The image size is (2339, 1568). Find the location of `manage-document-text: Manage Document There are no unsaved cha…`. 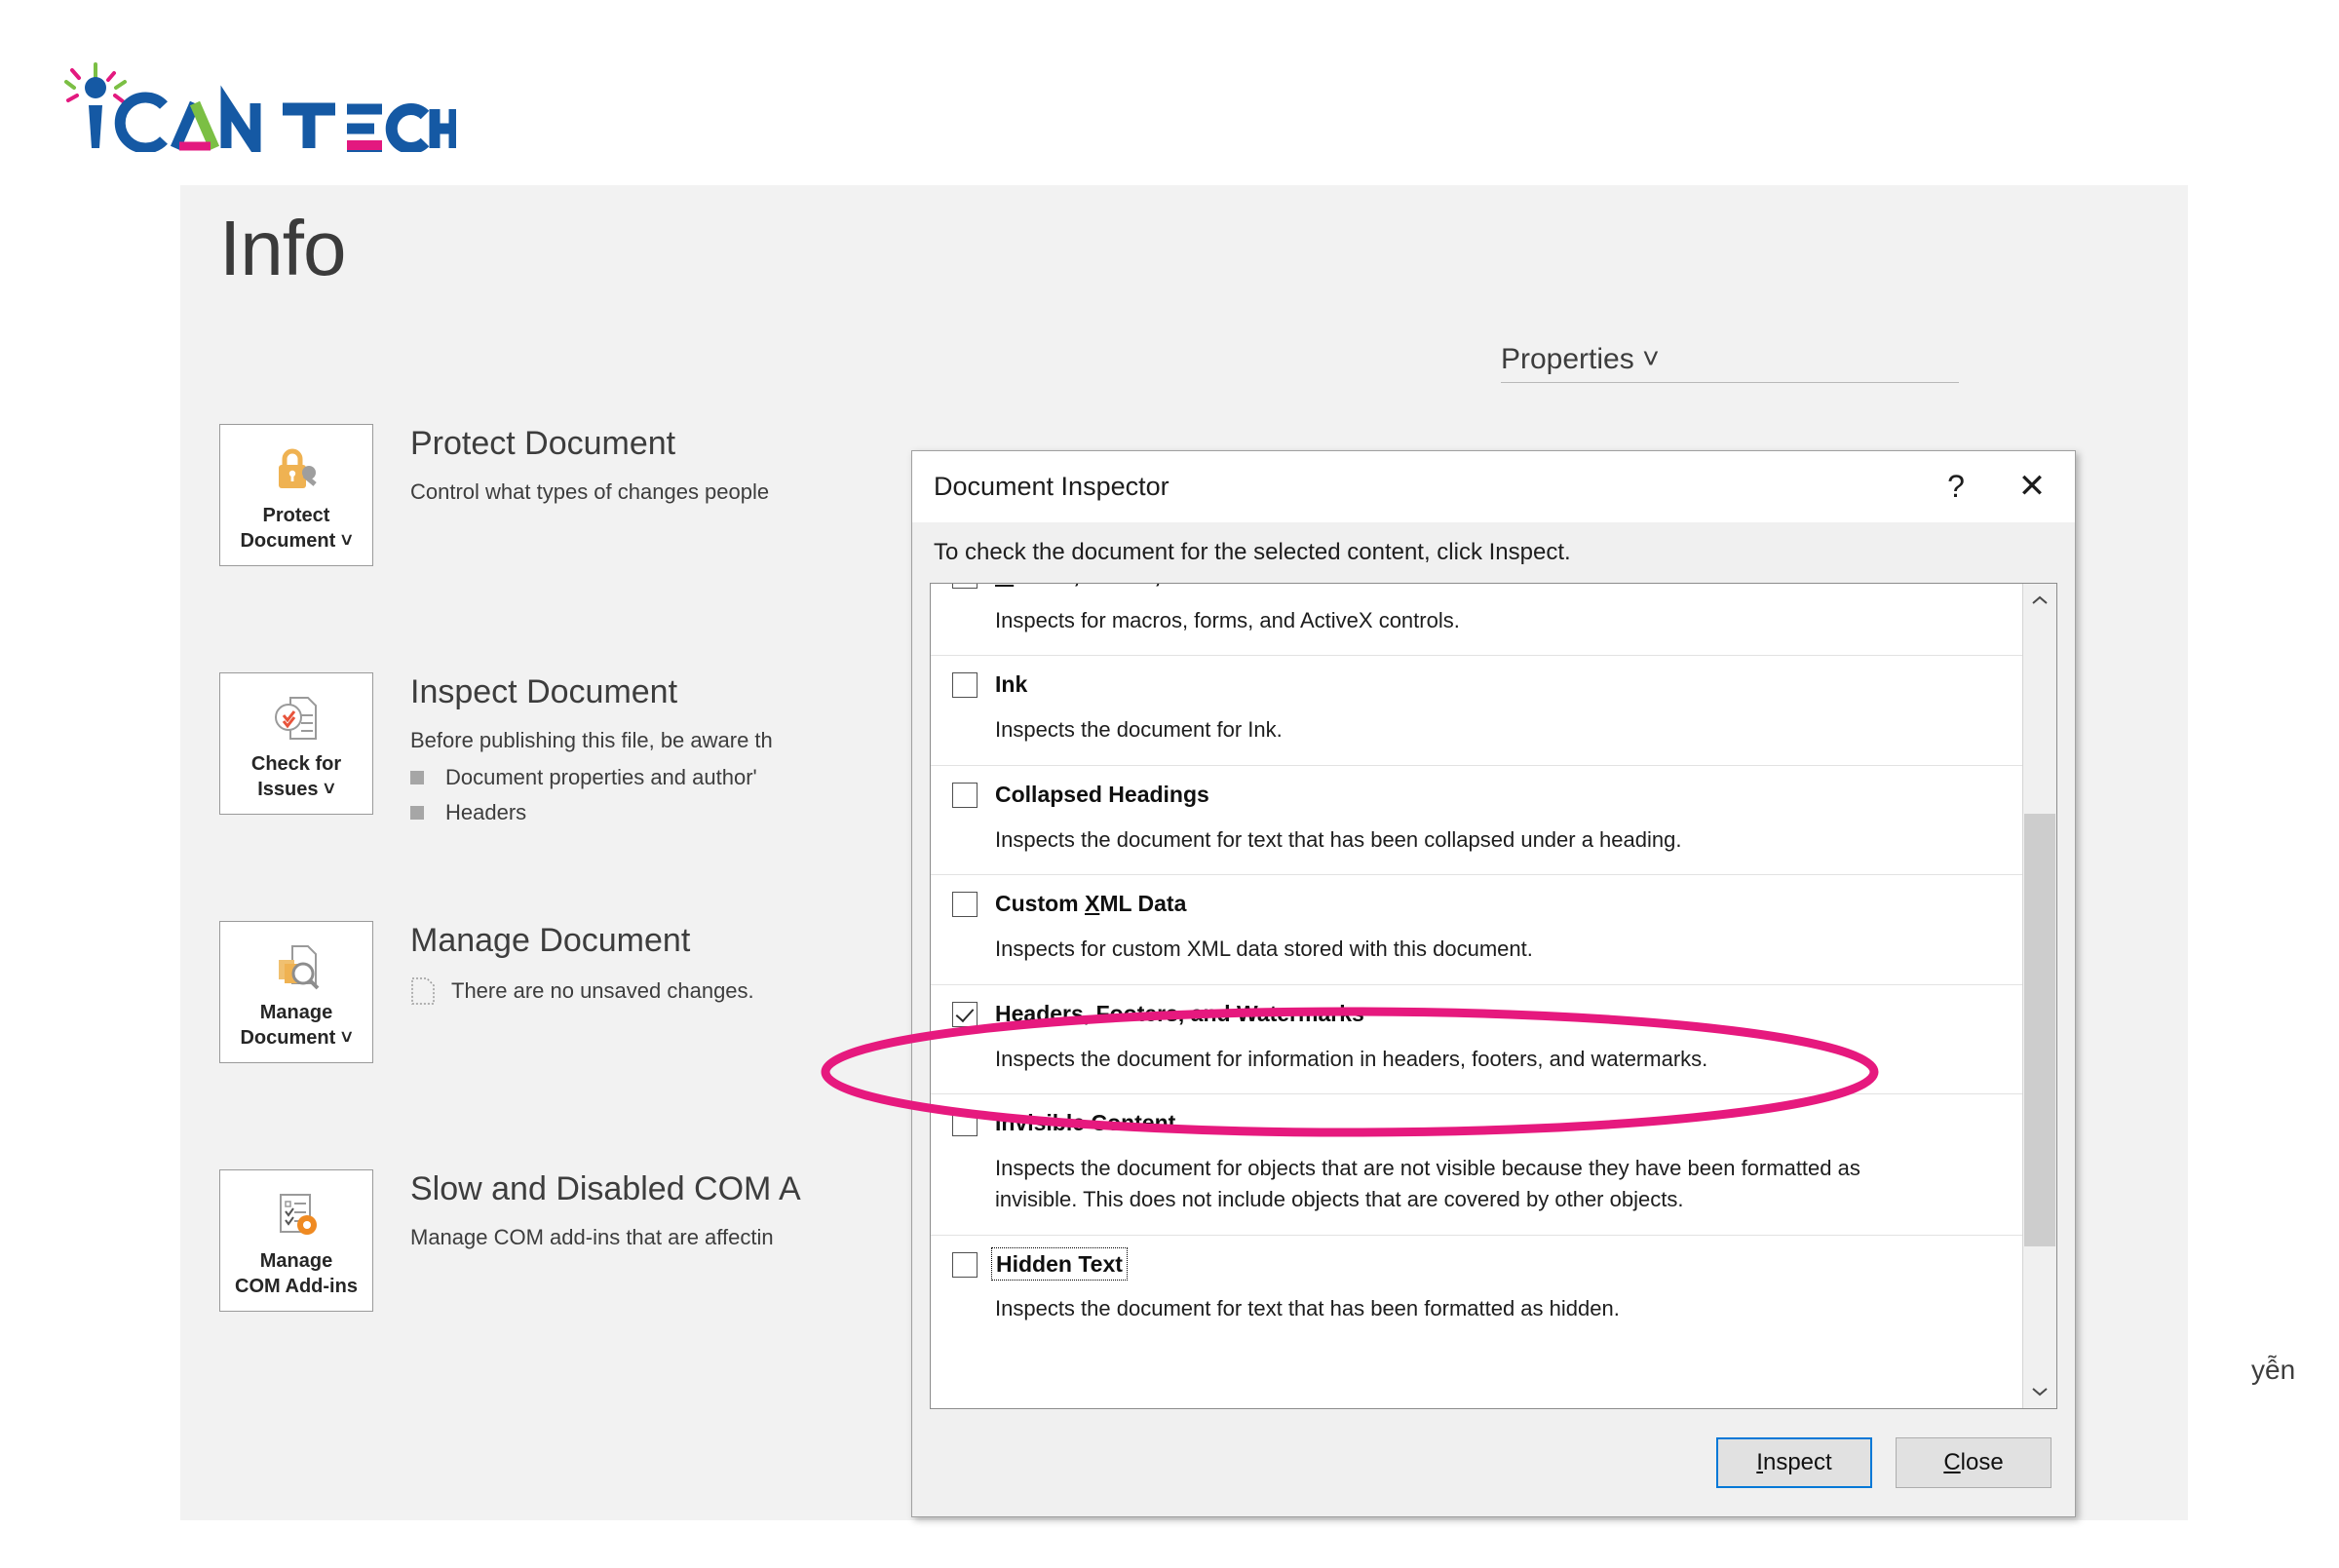

manage-document-text: Manage Document There are no unsaved cha… is located at coordinates (582, 964).